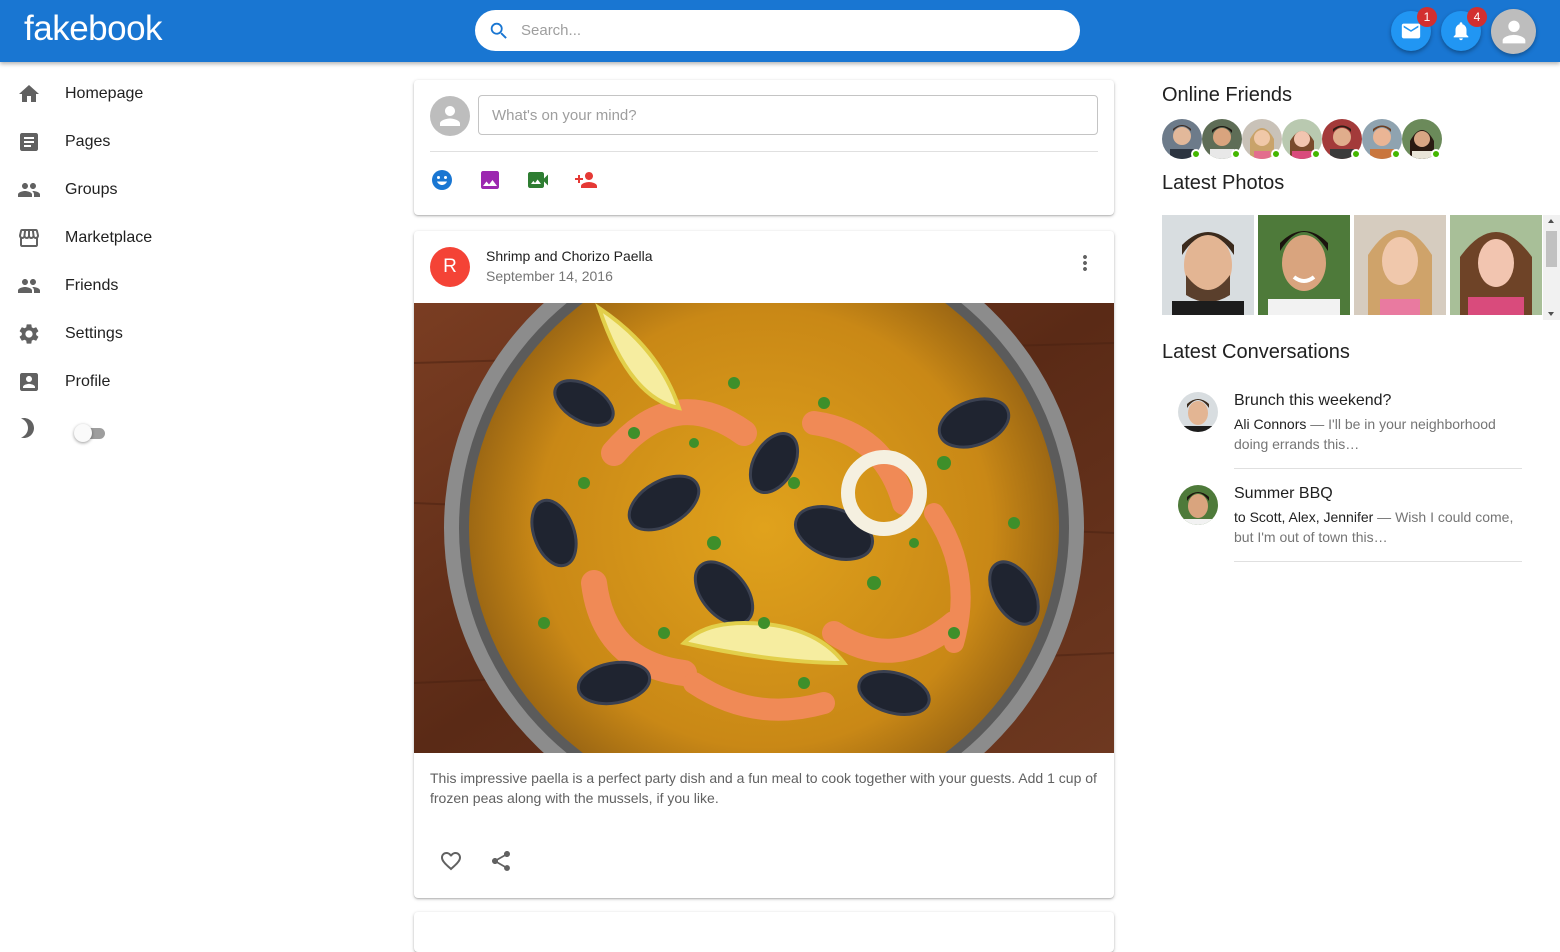 The image size is (1560, 952). Describe the element at coordinates (451, 861) in the screenshot. I see `heart-icon` at that location.